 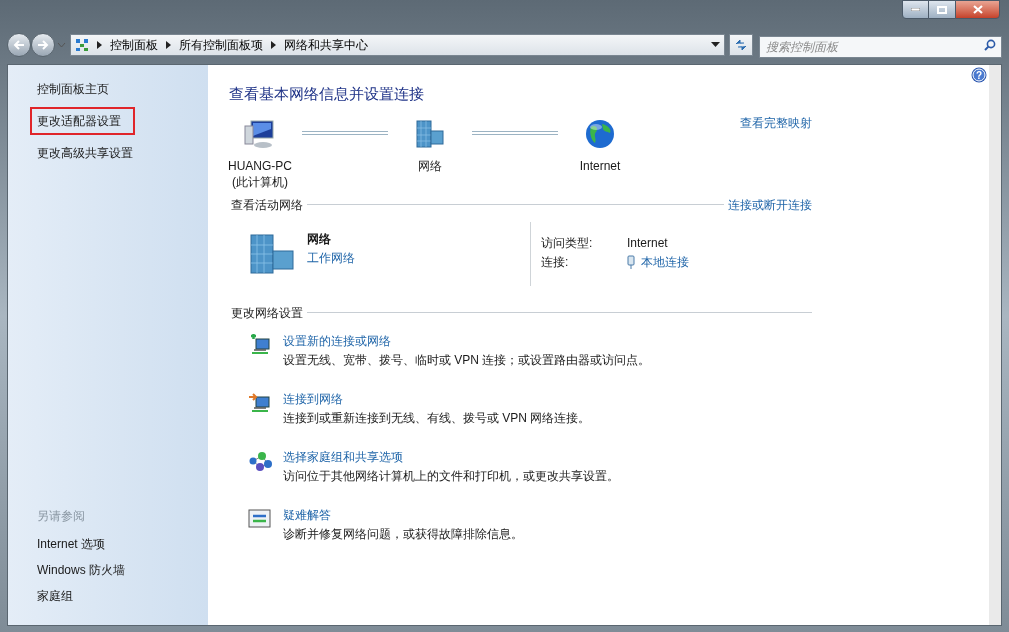 I want to click on control-panel-icon, so click(x=82, y=45).